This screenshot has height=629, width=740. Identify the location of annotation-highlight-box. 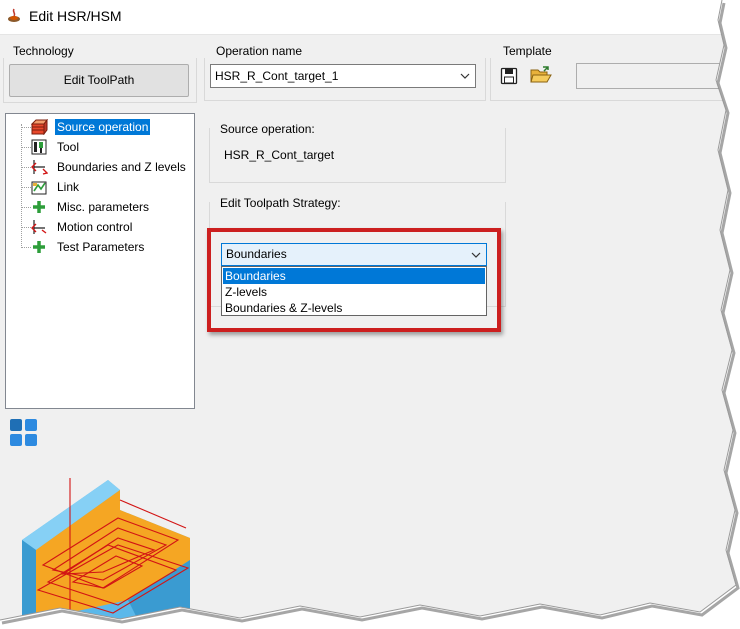
(354, 280).